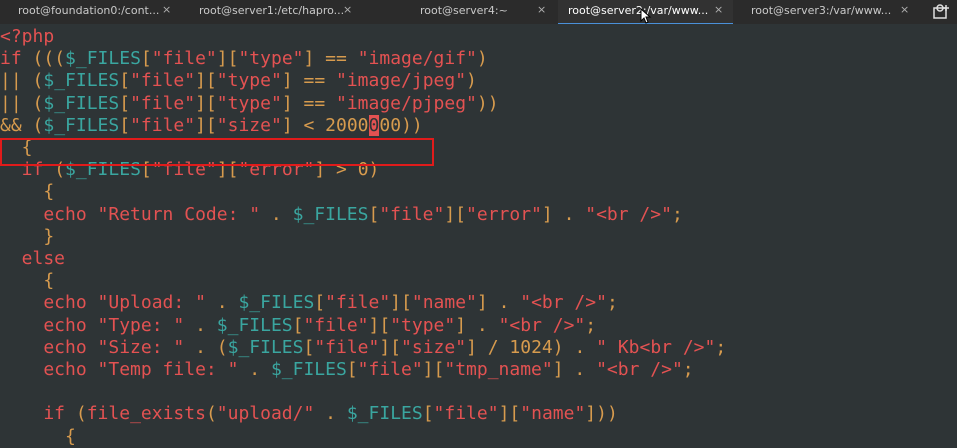  What do you see at coordinates (27, 36) in the screenshot?
I see `code-line: <?php` at bounding box center [27, 36].